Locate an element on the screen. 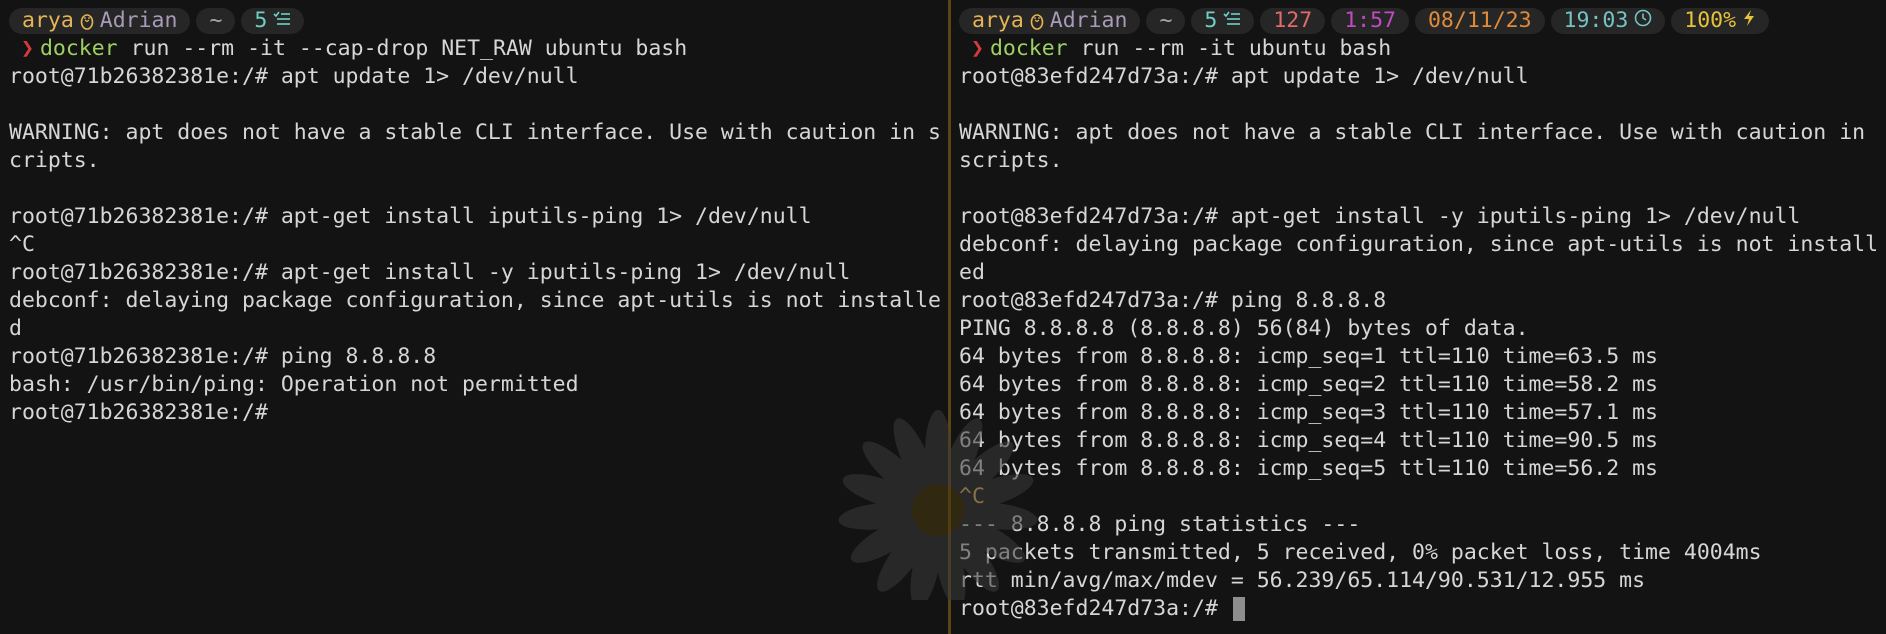  output-line: scripts. is located at coordinates (1011, 160).